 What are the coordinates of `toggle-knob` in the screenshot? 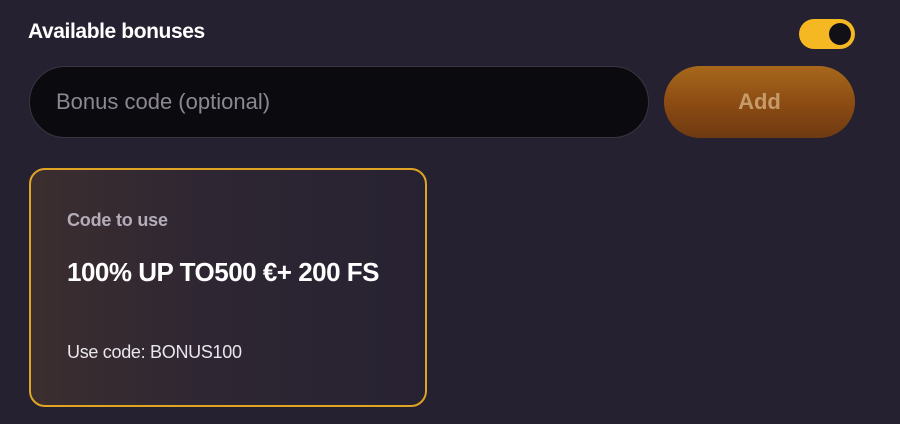 It's located at (840, 34).